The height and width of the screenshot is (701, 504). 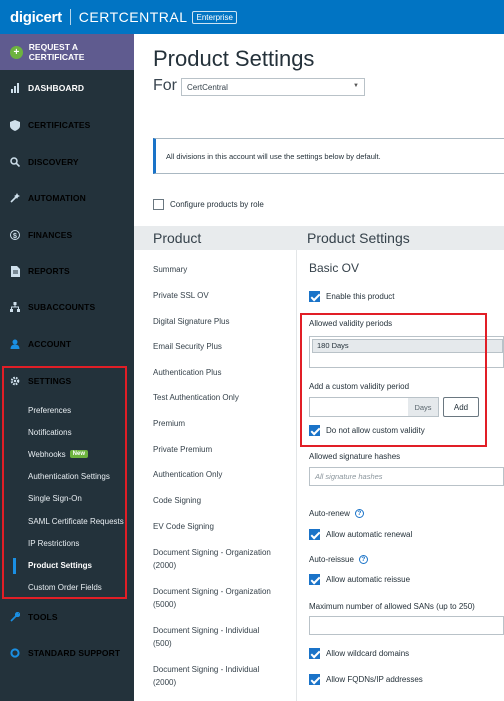 I want to click on product-item: Document Signing - Organization (5000), so click(x=213, y=598).